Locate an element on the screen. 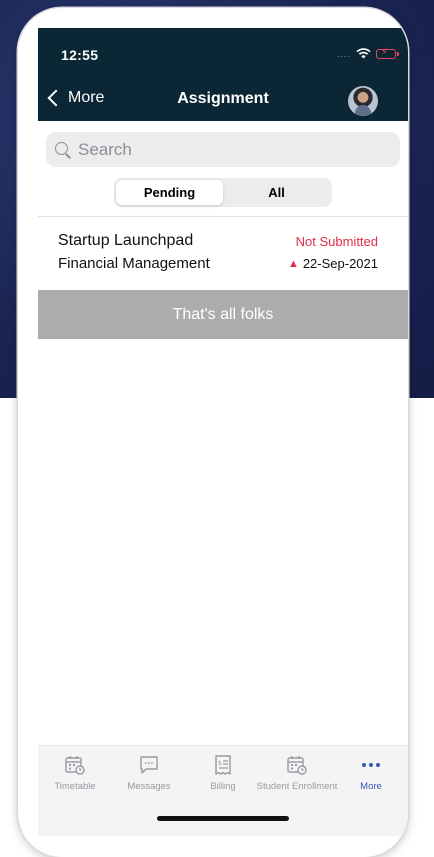 Image resolution: width=434 pixels, height=857 pixels. wifi-icon is located at coordinates (363, 53).